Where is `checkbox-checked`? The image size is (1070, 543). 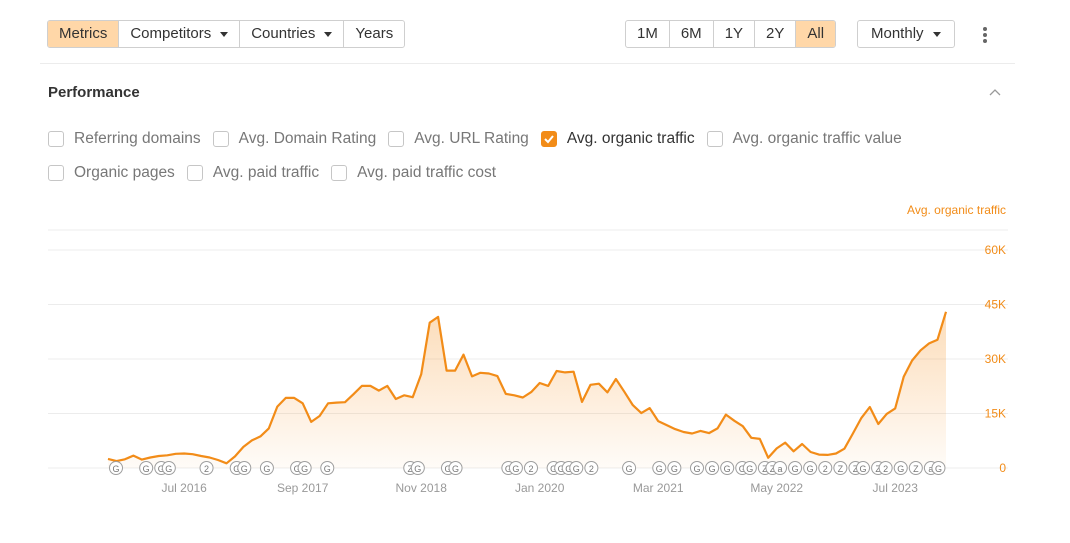
checkbox-checked is located at coordinates (548, 139).